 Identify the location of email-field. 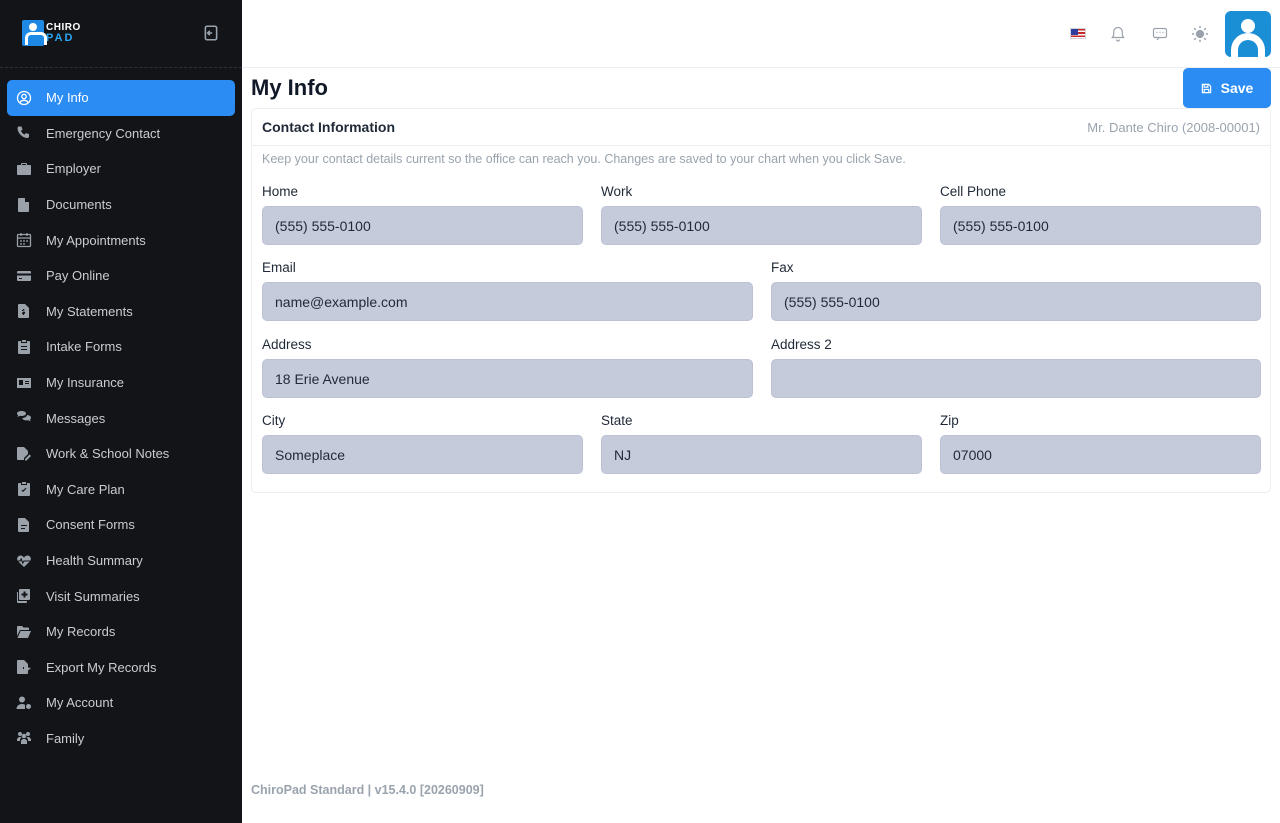
(507, 301).